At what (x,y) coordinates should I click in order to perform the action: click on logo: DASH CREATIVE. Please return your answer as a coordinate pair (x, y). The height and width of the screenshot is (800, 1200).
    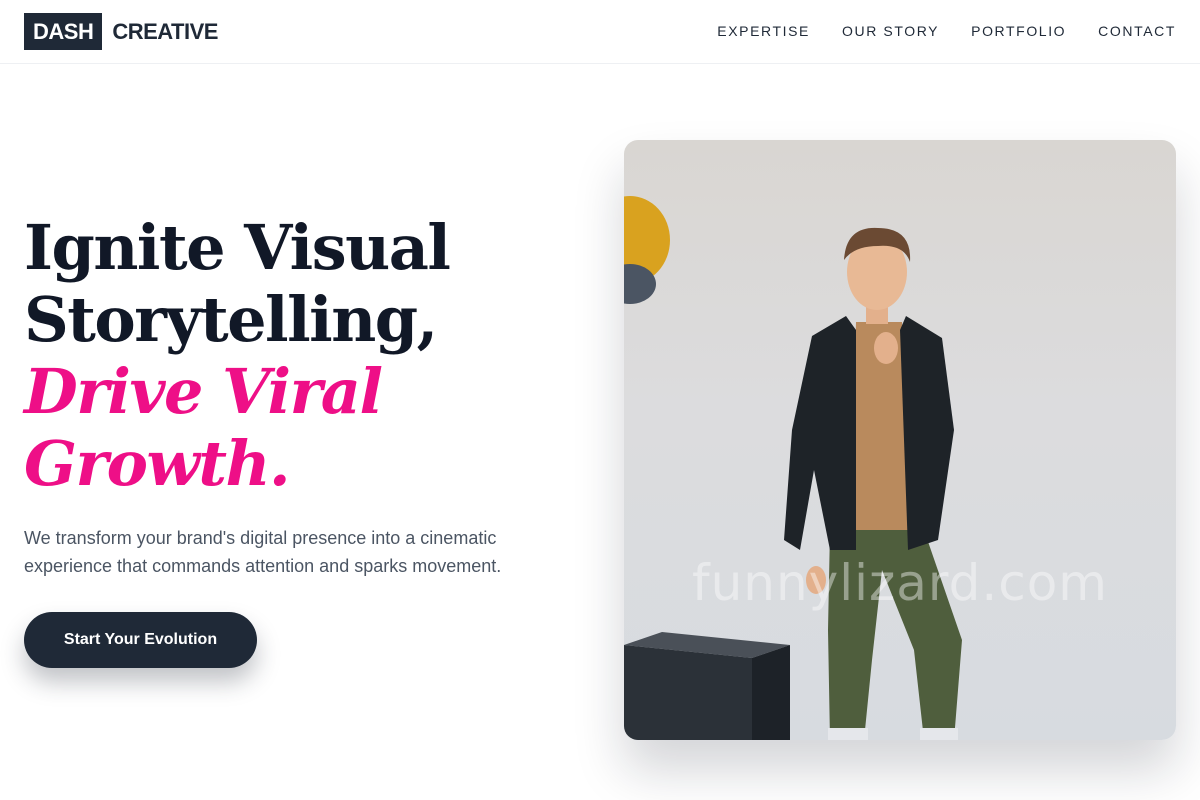
    Looking at the image, I should click on (121, 31).